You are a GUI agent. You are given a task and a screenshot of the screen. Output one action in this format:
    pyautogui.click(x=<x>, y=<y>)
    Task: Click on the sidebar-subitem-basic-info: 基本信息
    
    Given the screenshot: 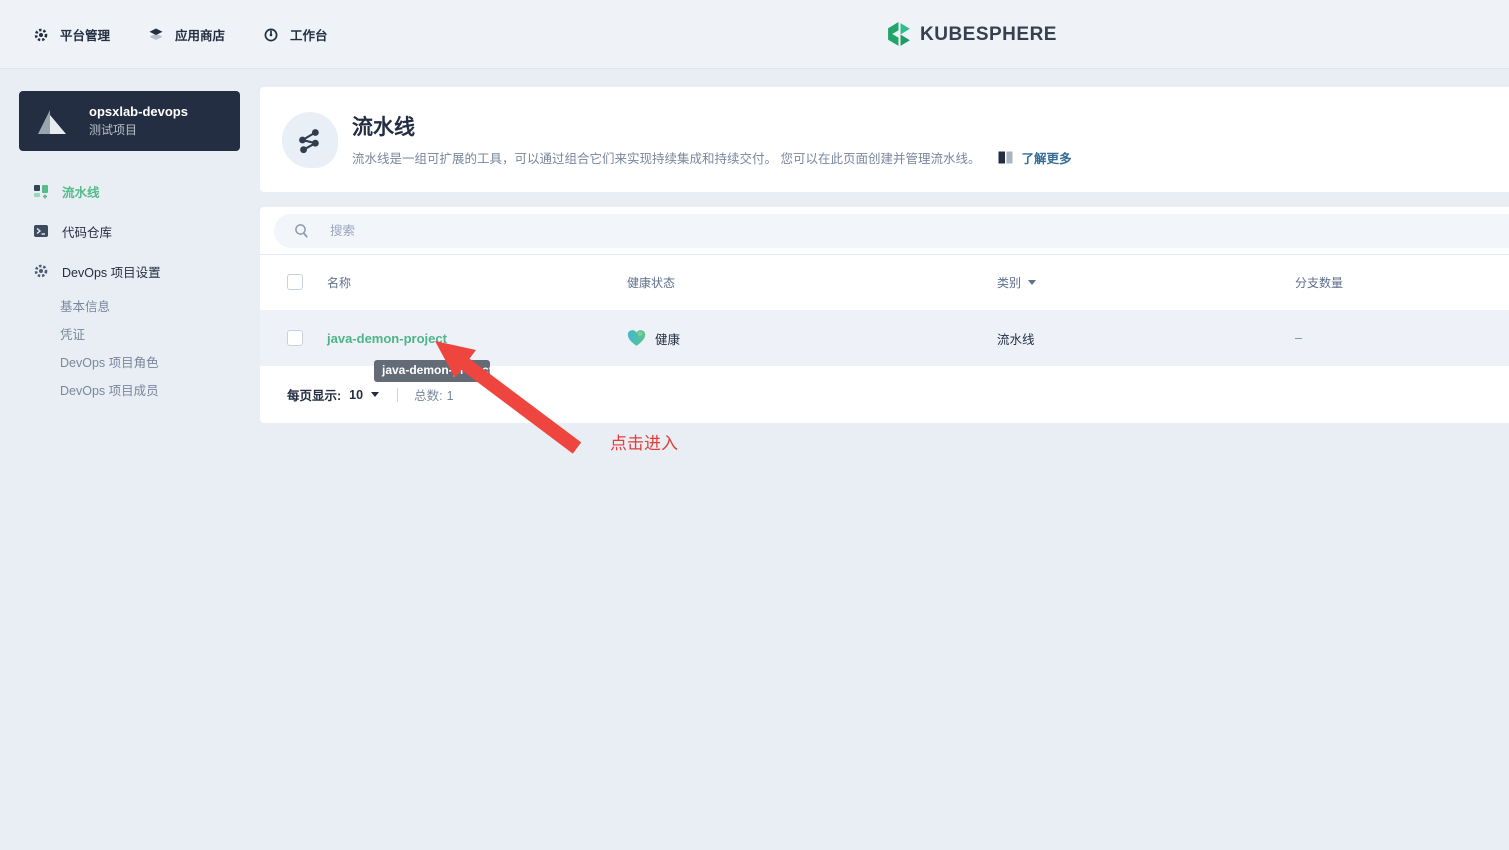 What is the action you would take?
    pyautogui.click(x=130, y=305)
    